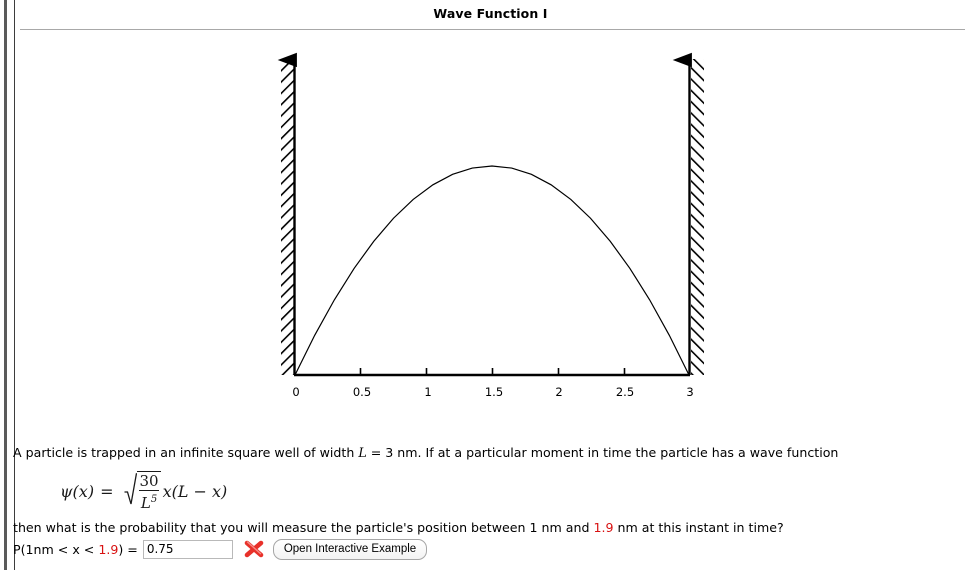 This screenshot has width=965, height=570. I want to click on formula-psi-arg: (x), so click(83, 491).